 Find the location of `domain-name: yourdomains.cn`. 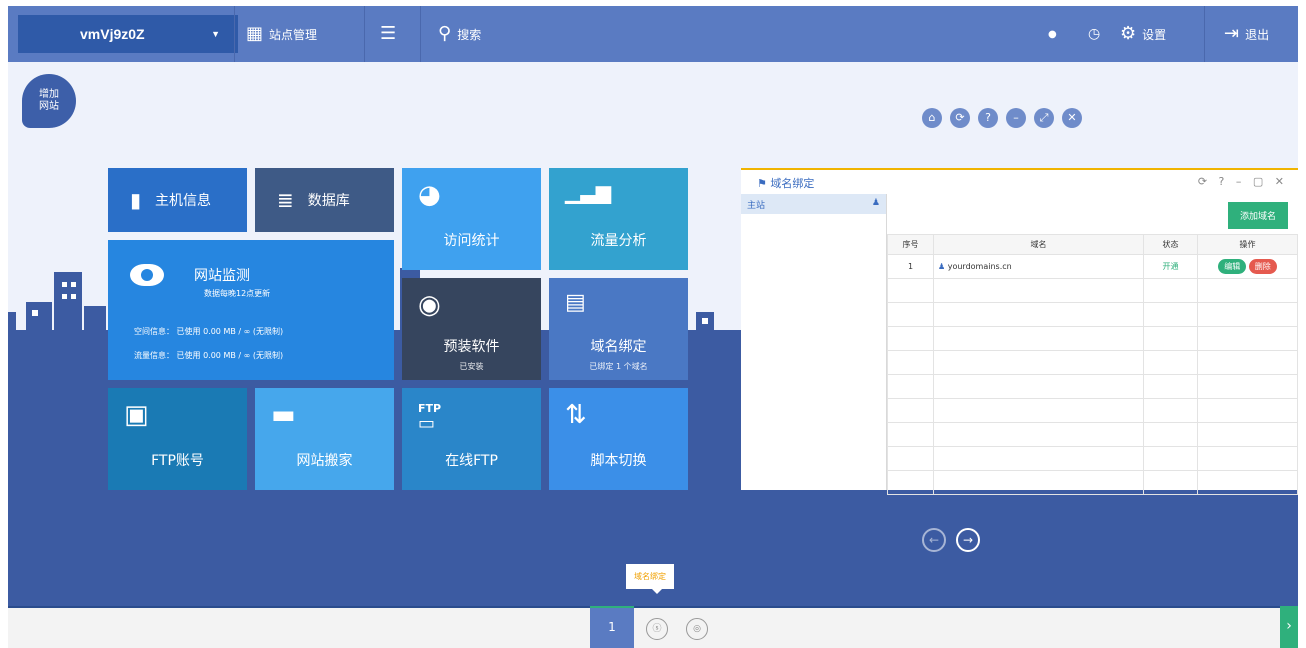

domain-name: yourdomains.cn is located at coordinates (979, 266).